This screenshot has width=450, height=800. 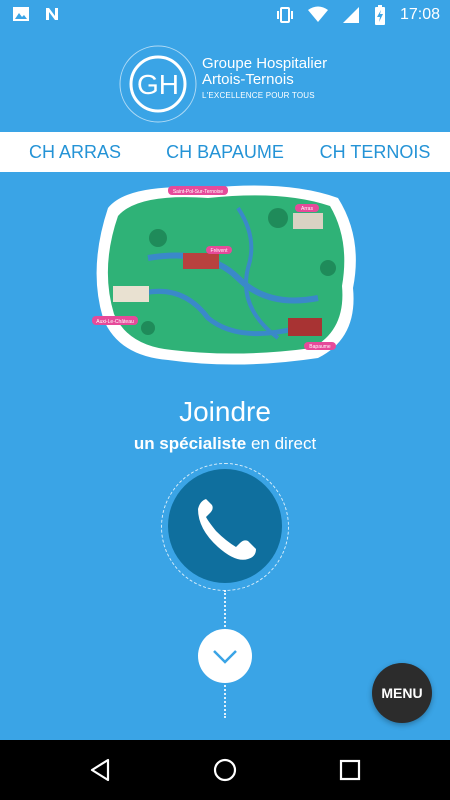 What do you see at coordinates (317, 14) in the screenshot?
I see `wifi-icon` at bounding box center [317, 14].